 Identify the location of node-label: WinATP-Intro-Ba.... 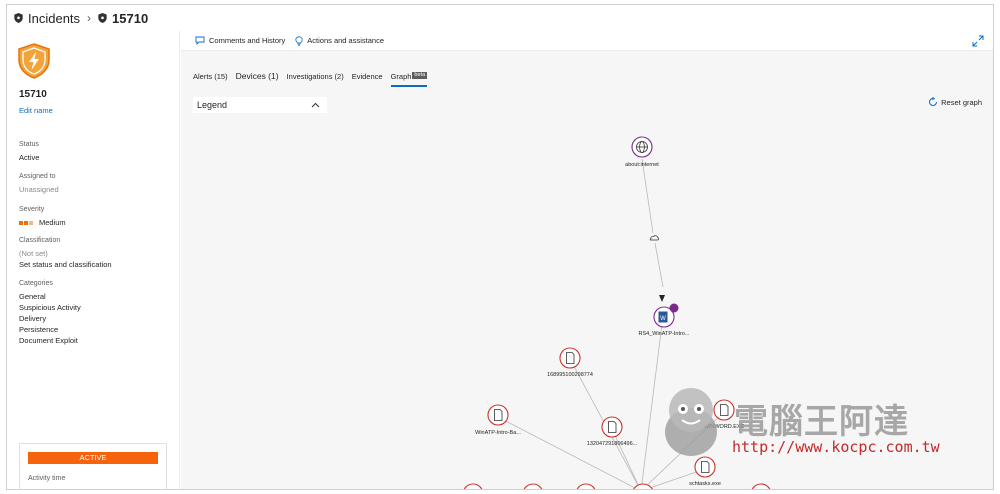
(498, 433).